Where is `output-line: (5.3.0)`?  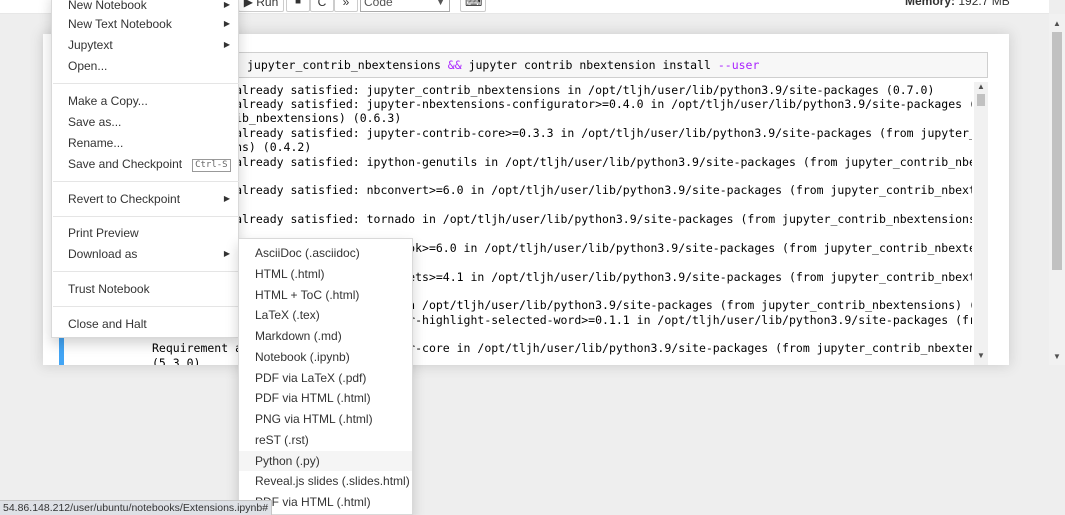
output-line: (5.3.0) is located at coordinates (176, 360).